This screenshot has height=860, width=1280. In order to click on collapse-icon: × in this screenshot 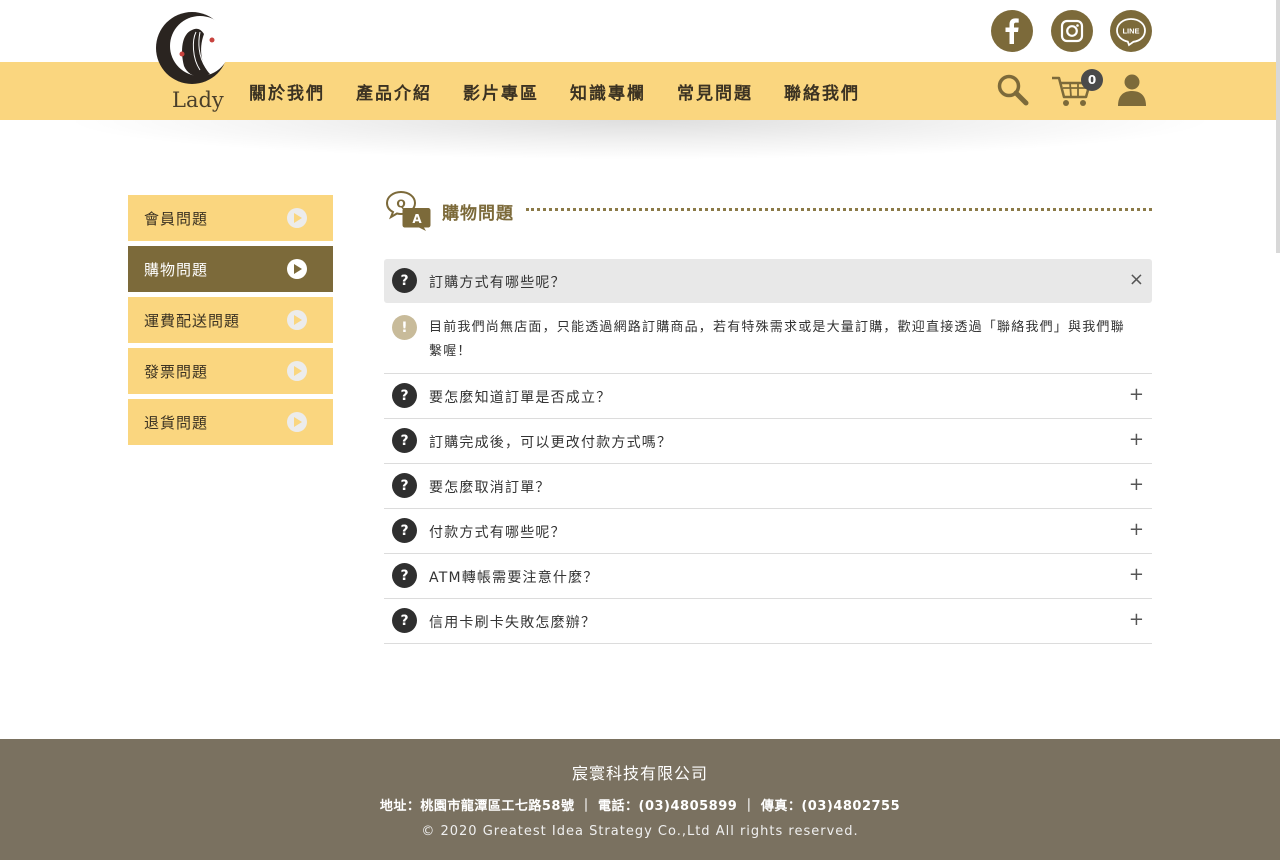, I will do `click(1136, 279)`.